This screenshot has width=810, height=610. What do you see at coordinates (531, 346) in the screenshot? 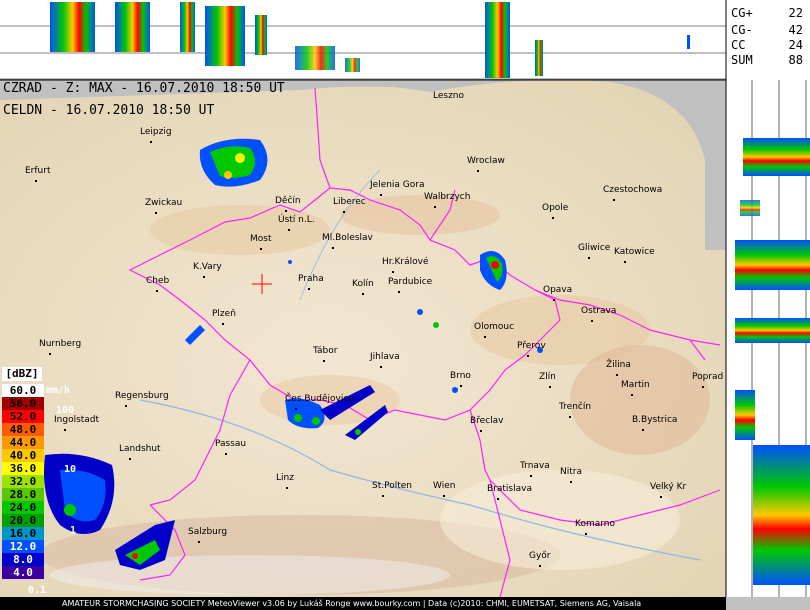
I see `city-label: Přerov` at bounding box center [531, 346].